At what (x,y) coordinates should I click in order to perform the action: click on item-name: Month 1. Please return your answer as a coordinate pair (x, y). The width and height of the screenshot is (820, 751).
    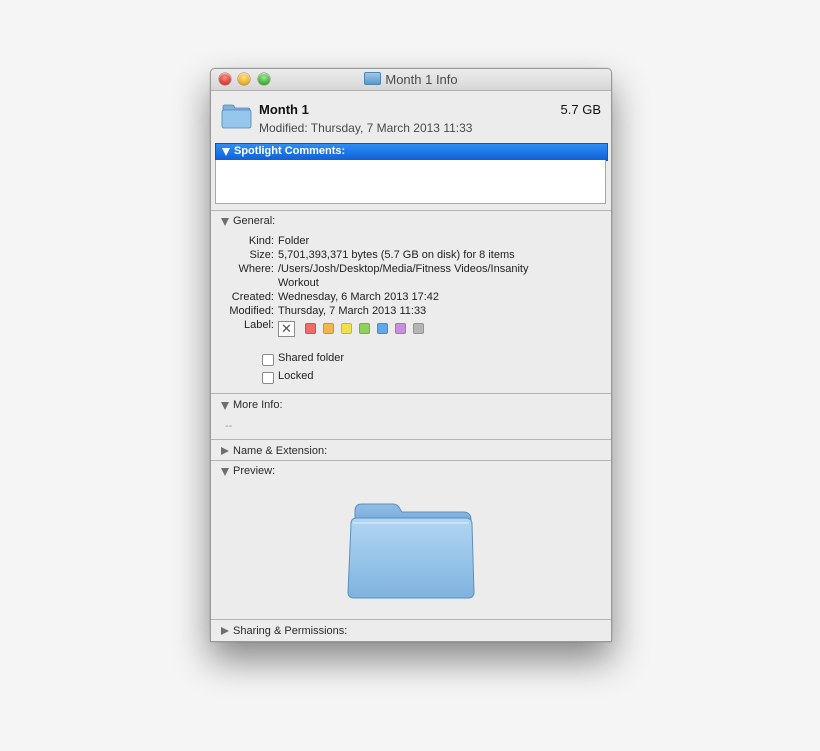
    Looking at the image, I should click on (284, 109).